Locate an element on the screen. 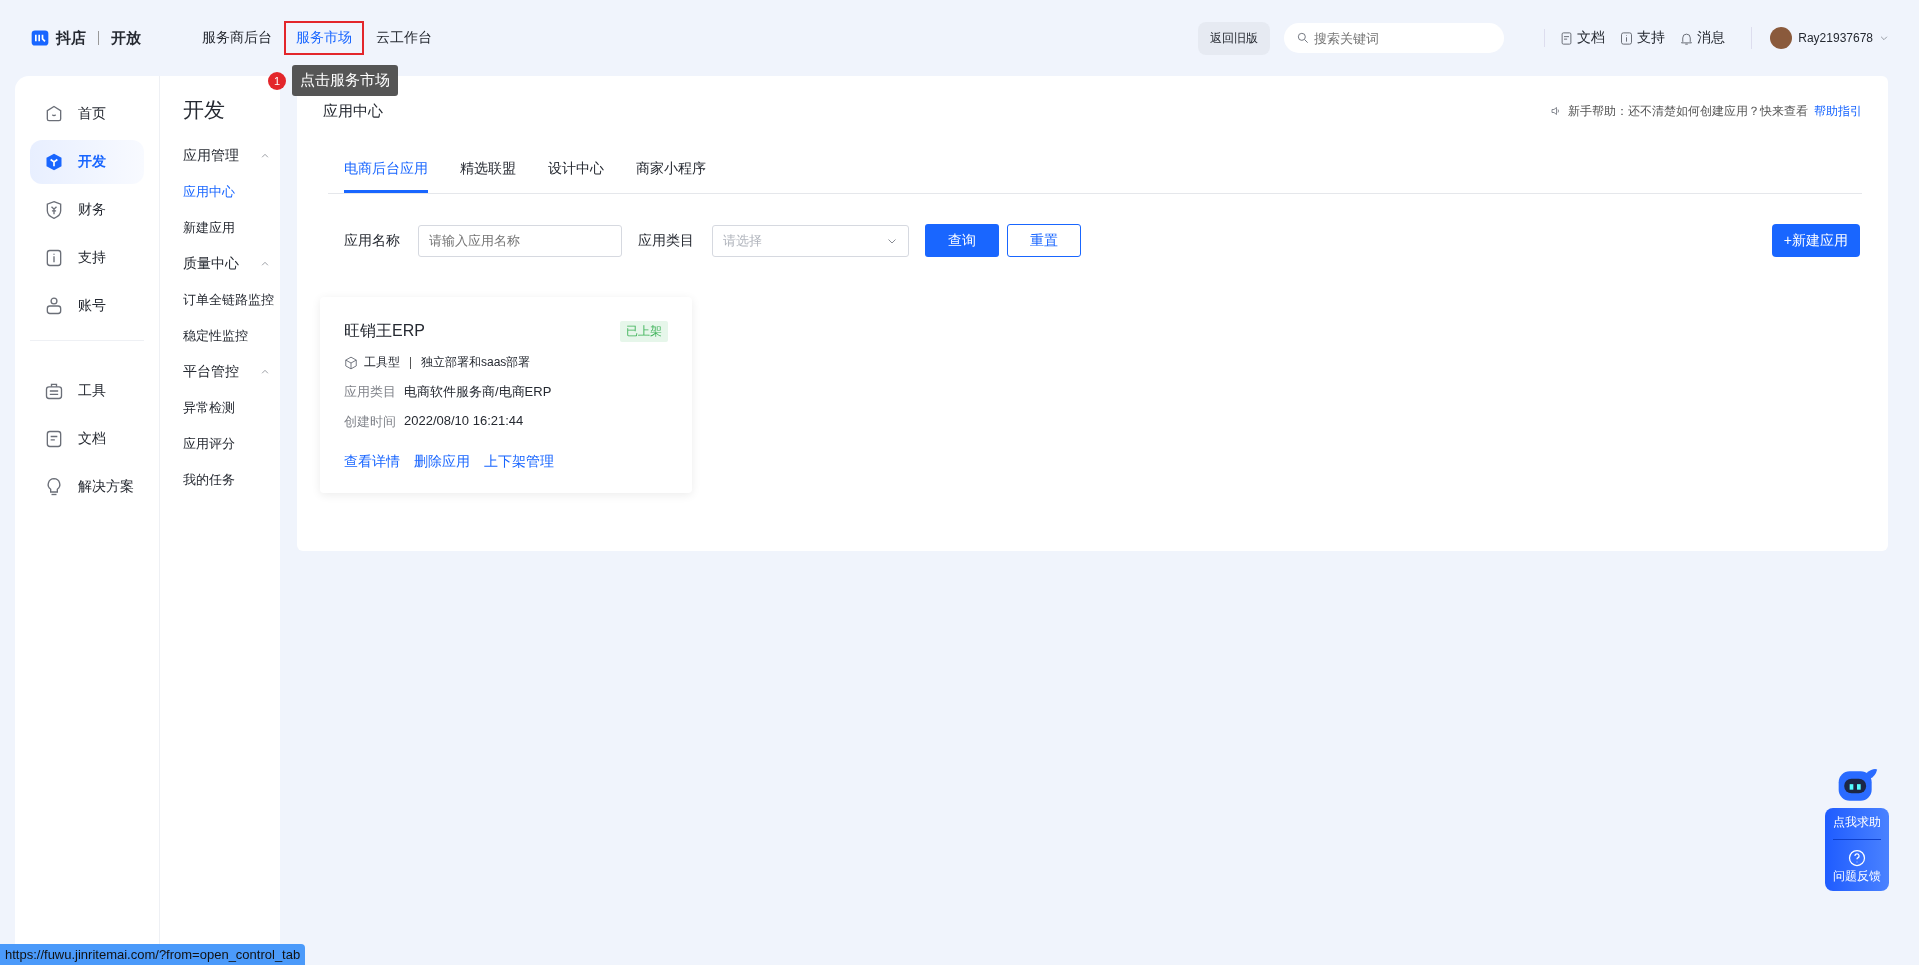  feedback-button: 问题反馈 is located at coordinates (1857, 876).